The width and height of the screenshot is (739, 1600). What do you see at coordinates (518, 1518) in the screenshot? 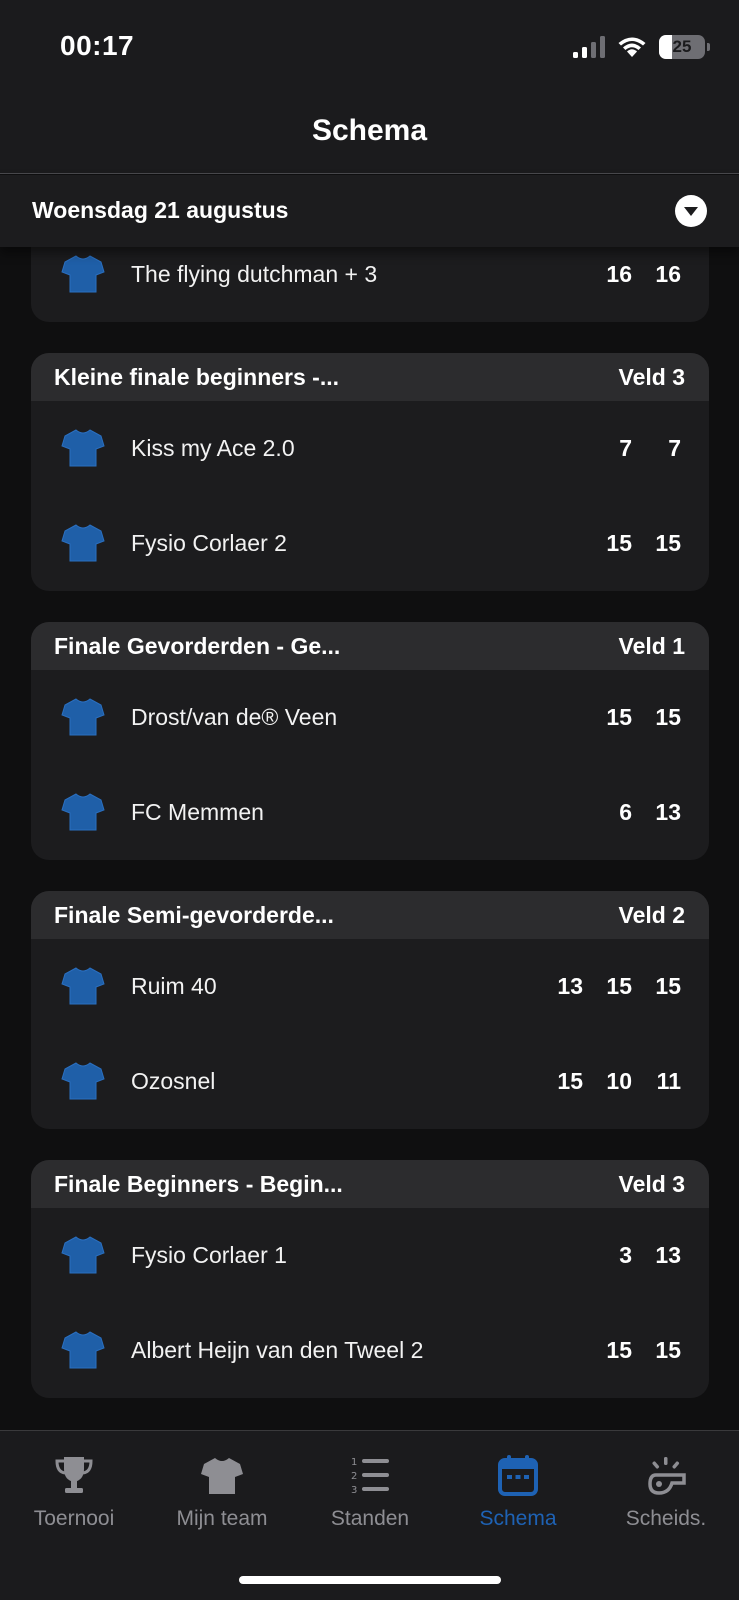
I see `tab-label: Schema` at bounding box center [518, 1518].